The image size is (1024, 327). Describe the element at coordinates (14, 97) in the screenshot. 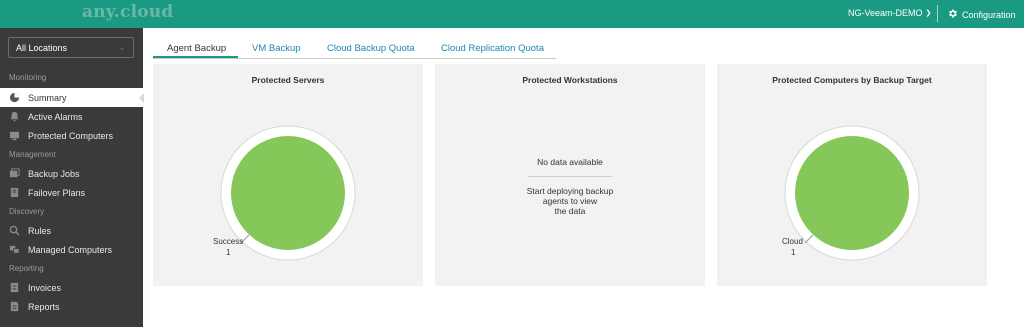

I see `pie-chart-icon` at that location.